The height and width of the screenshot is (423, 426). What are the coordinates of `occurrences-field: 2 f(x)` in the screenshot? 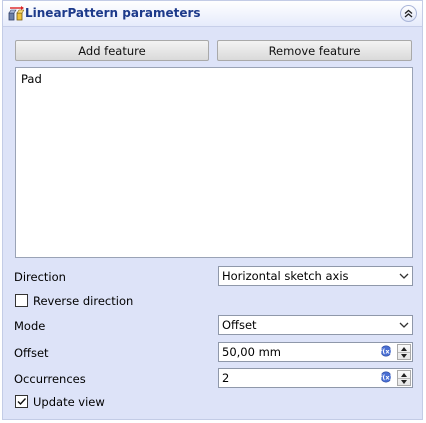 It's located at (315, 378).